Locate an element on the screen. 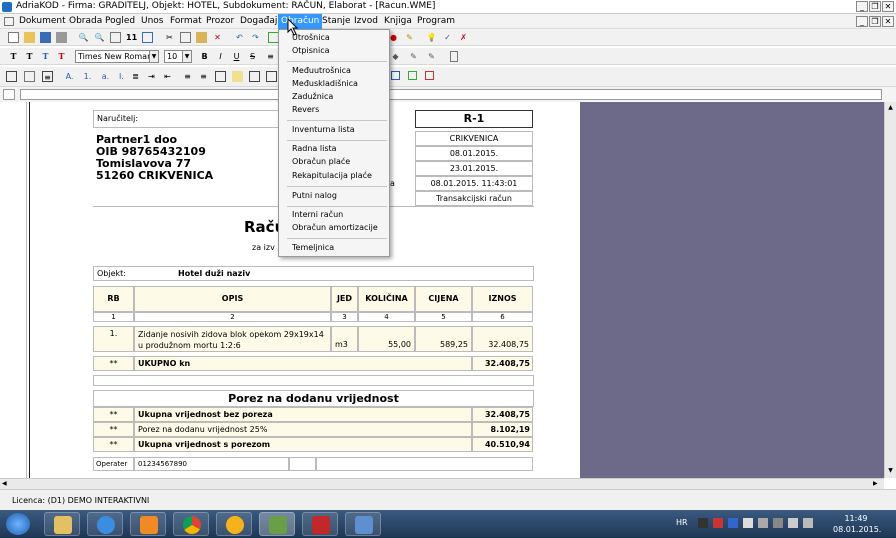 The width and height of the screenshot is (896, 538). menu-item-zaduznica: Zadužnica is located at coordinates (312, 96).